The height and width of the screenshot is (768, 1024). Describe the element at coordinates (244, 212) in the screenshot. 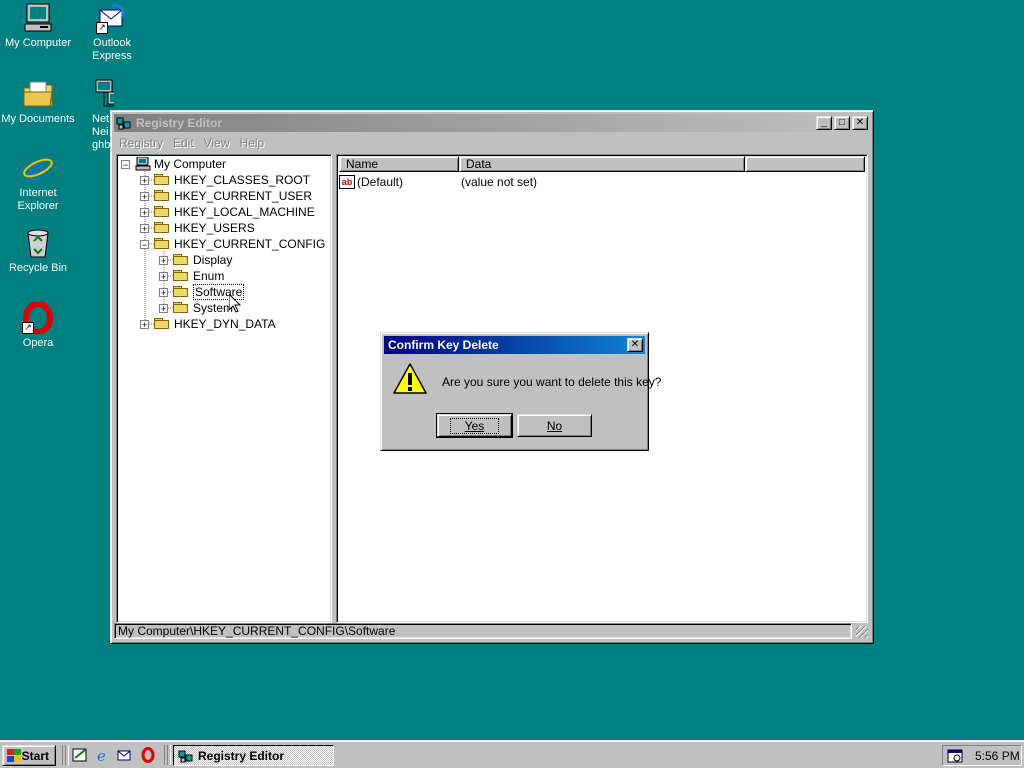

I see `tree-label: HKEY_LOCAL_MACHINE` at that location.